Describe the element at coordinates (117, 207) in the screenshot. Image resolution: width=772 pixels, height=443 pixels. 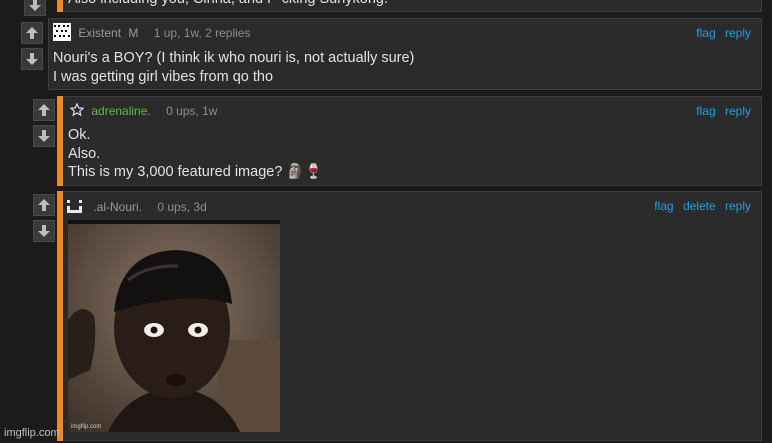
I see `username-link: .al-Nouri.` at that location.